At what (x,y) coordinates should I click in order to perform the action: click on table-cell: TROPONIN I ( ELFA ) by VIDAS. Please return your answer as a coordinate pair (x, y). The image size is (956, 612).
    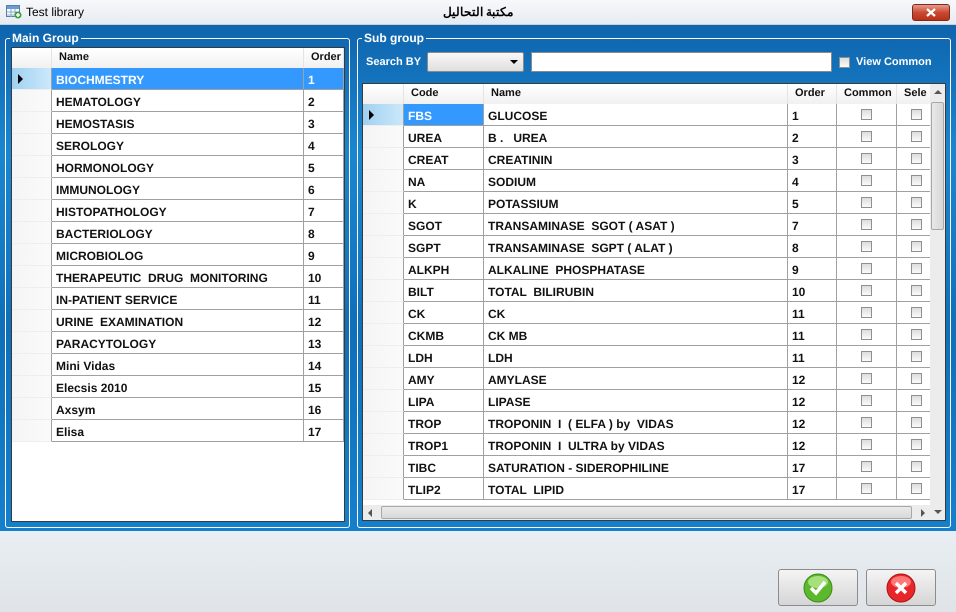
    Looking at the image, I should click on (636, 423).